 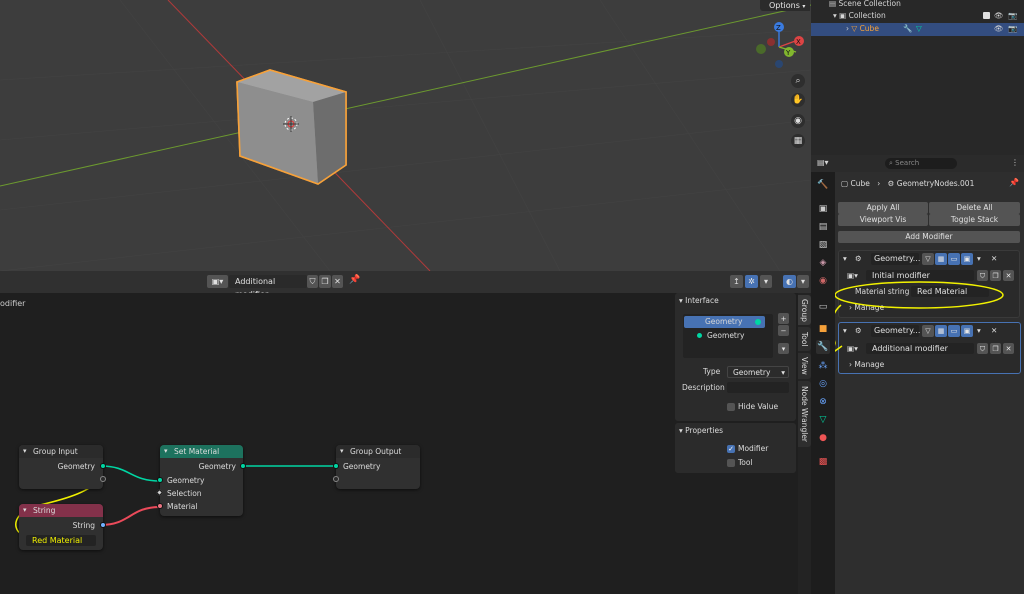 I want to click on interface-item-selected: Geometry, so click(x=724, y=322).